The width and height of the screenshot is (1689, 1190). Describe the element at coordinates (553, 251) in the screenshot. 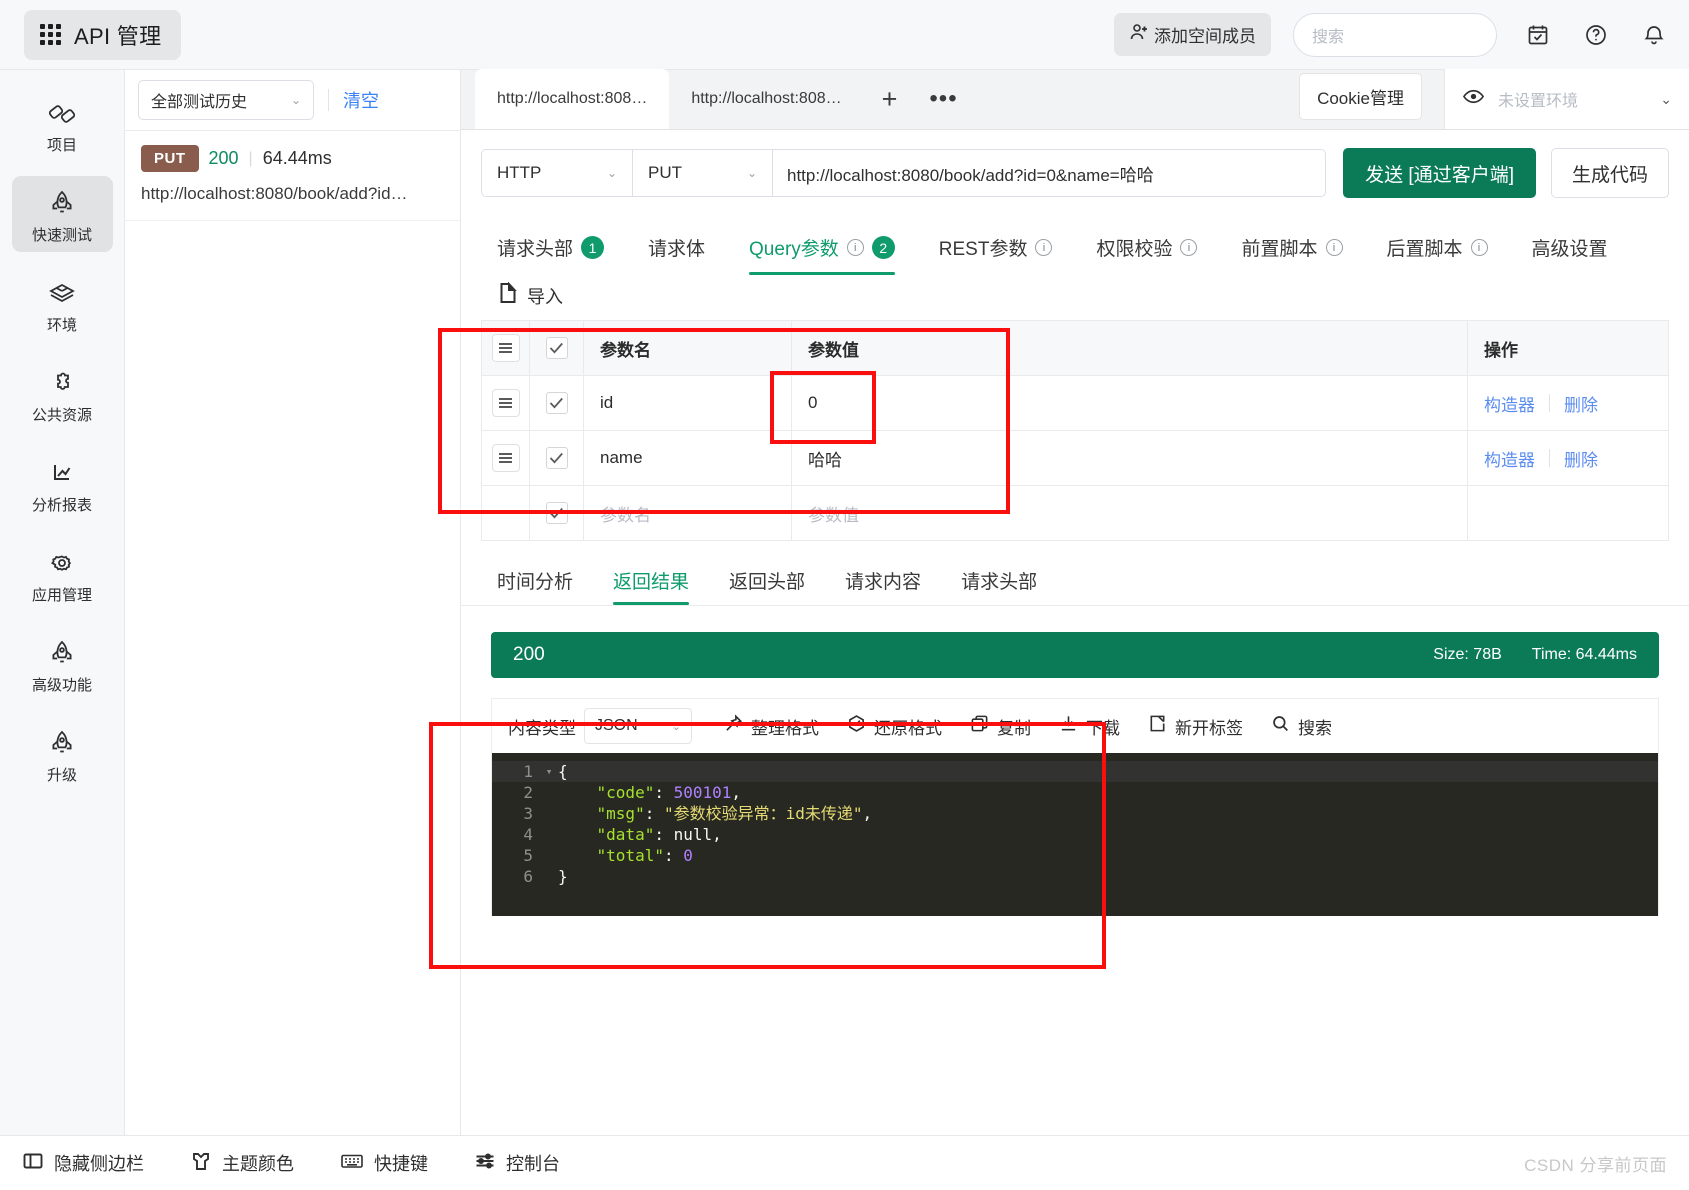

I see `tab-request-headers: 请求头部 1` at that location.